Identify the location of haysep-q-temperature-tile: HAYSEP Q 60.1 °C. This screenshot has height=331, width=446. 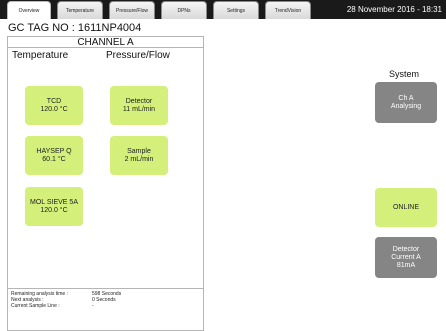
(54, 155).